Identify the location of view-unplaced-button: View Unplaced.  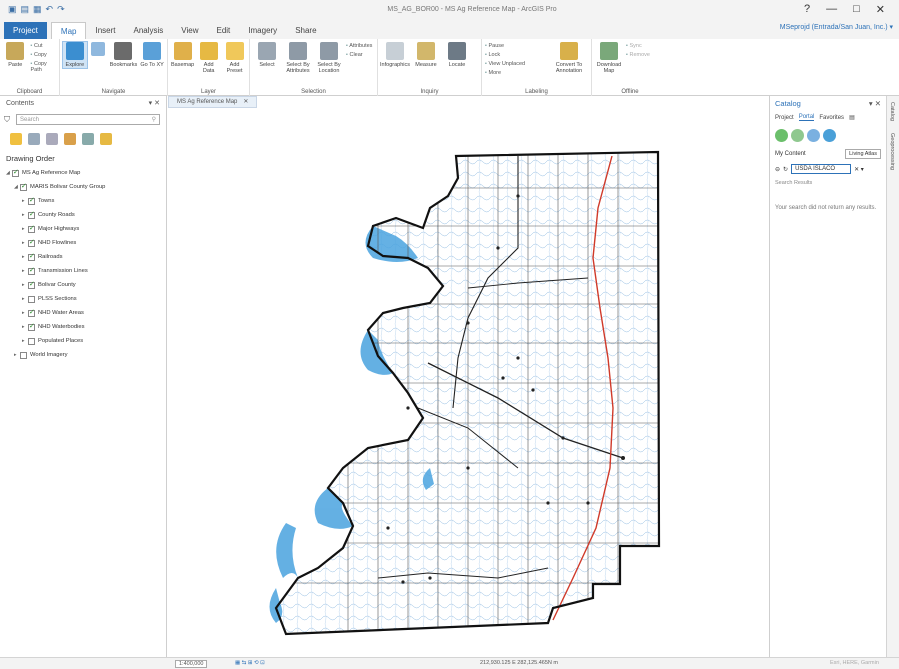
(516, 64).